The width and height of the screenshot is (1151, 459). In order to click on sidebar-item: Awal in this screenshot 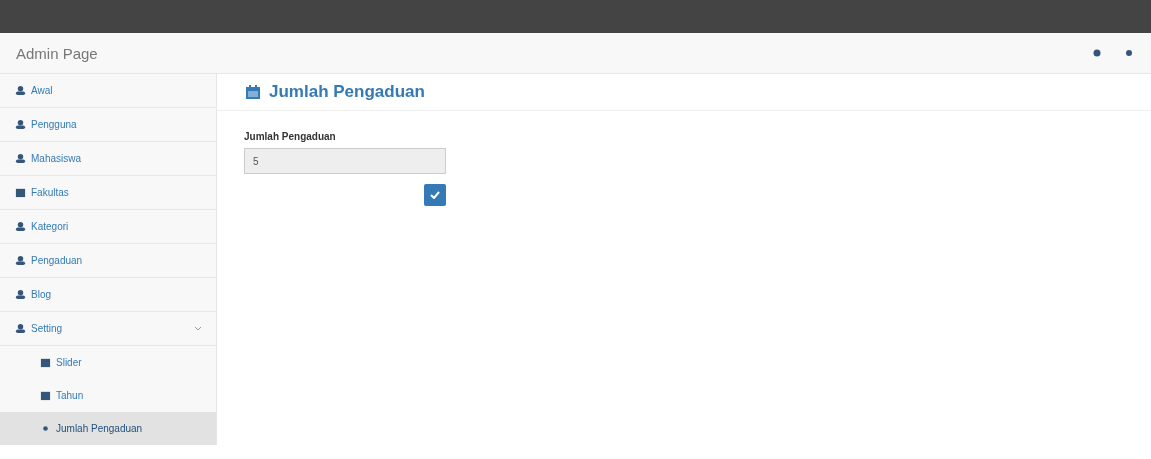, I will do `click(108, 91)`.